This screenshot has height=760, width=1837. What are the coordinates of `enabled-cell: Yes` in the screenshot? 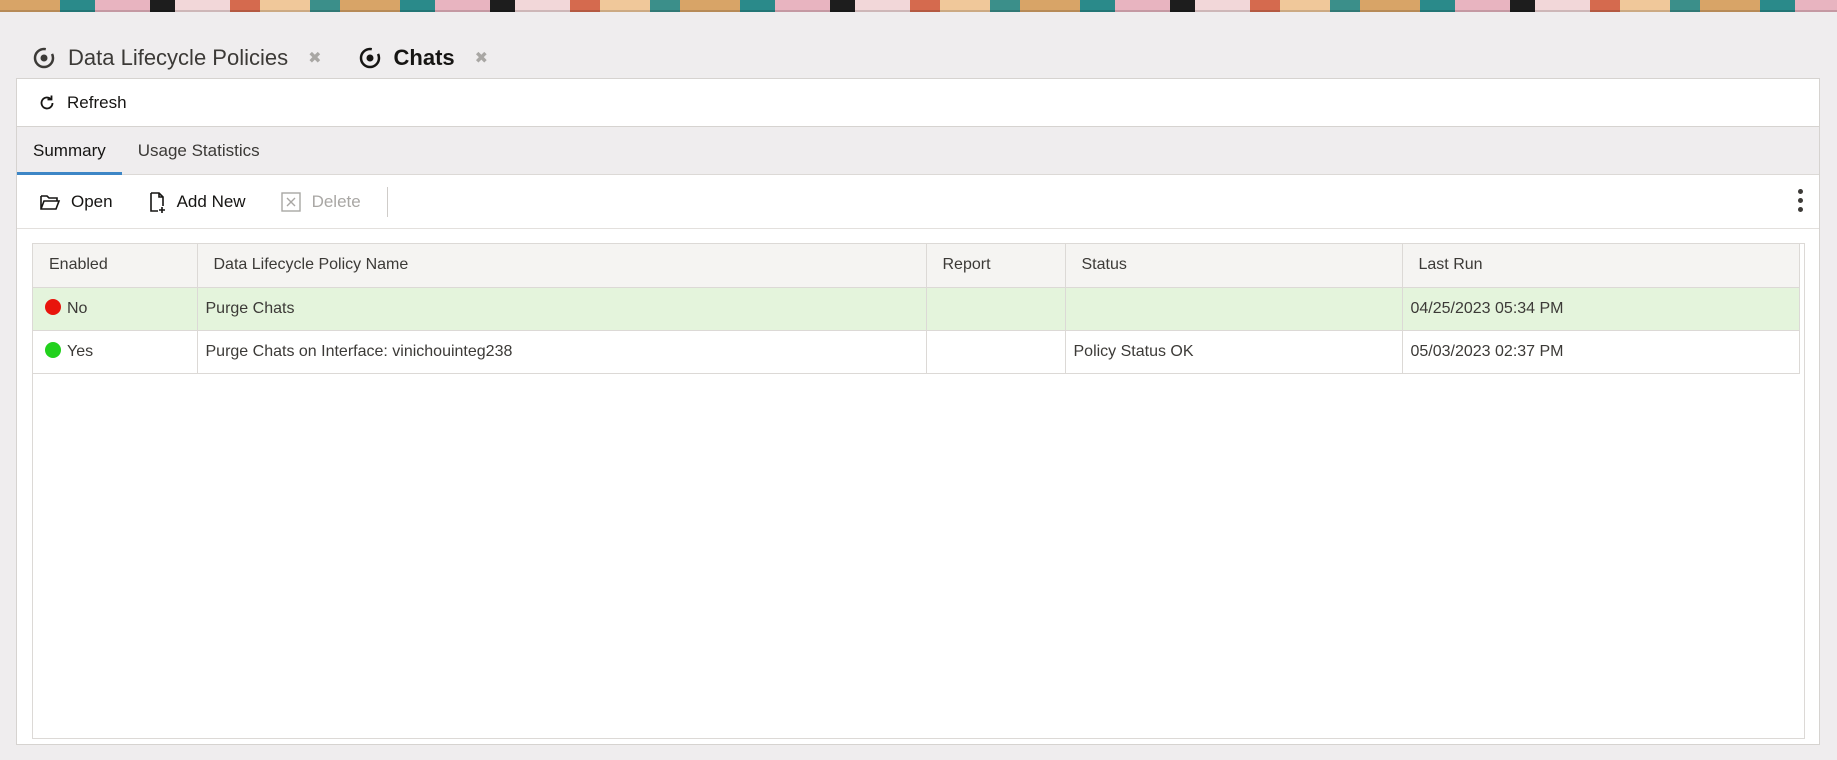 It's located at (115, 352).